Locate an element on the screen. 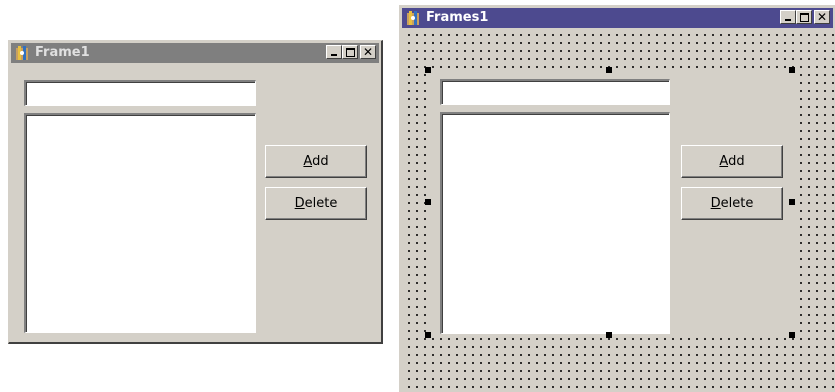 This screenshot has height=392, width=835. selection-handle-bottom-left is located at coordinates (428, 335).